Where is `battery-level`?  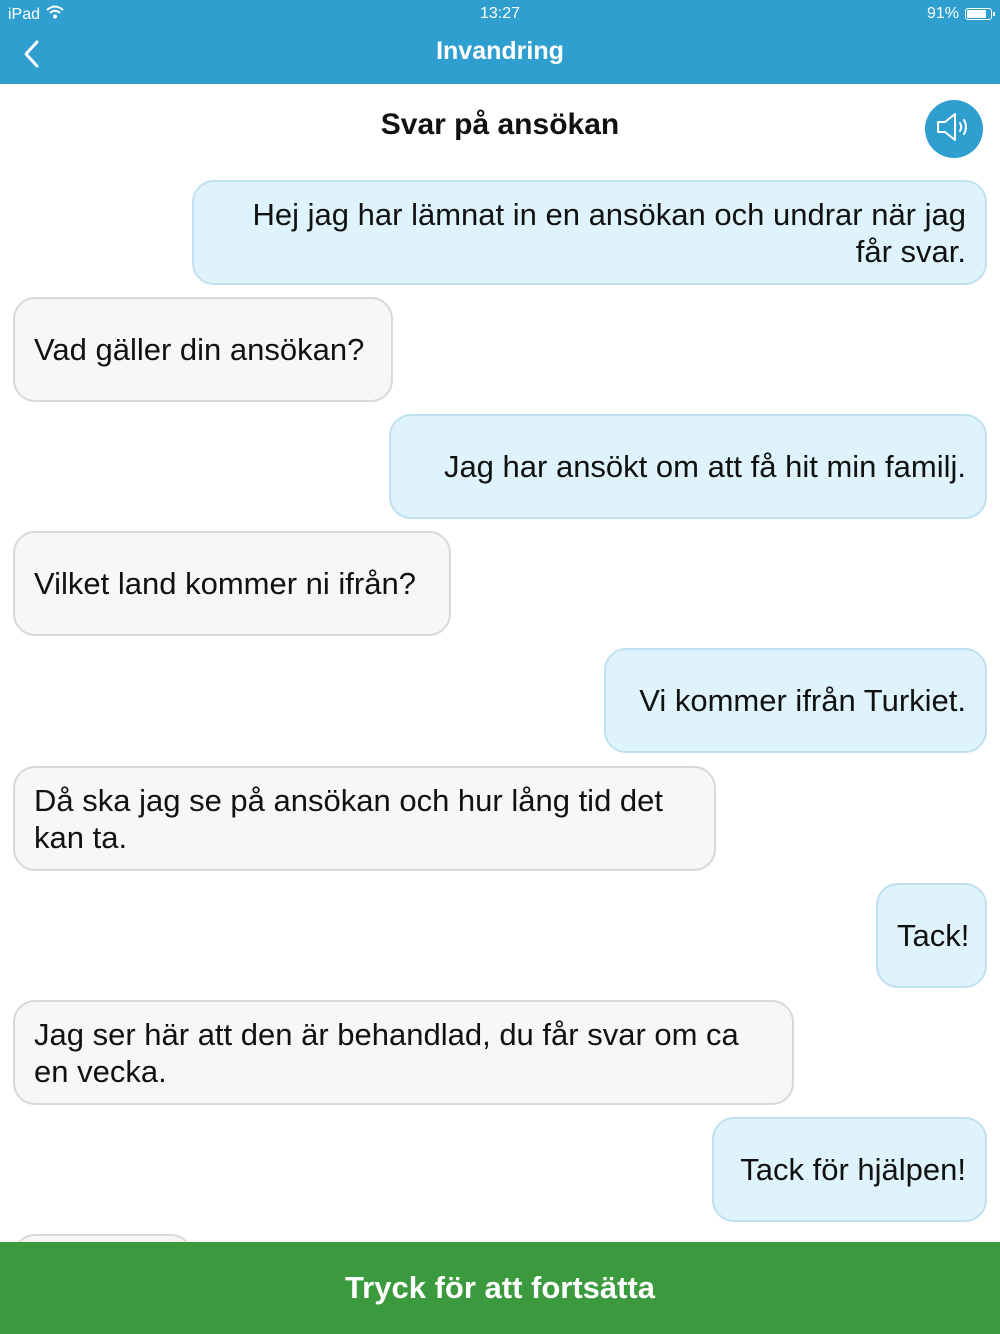
battery-level is located at coordinates (976, 14).